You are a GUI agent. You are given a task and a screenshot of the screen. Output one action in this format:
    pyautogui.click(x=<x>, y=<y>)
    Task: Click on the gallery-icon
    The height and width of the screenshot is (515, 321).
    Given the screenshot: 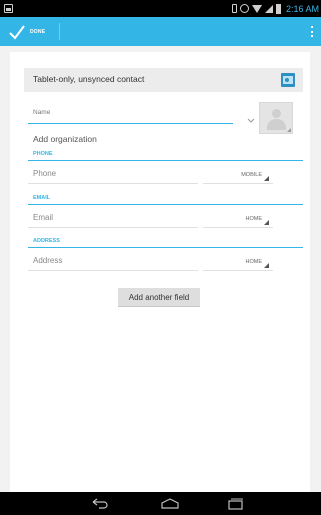 What is the action you would take?
    pyautogui.click(x=8, y=8)
    